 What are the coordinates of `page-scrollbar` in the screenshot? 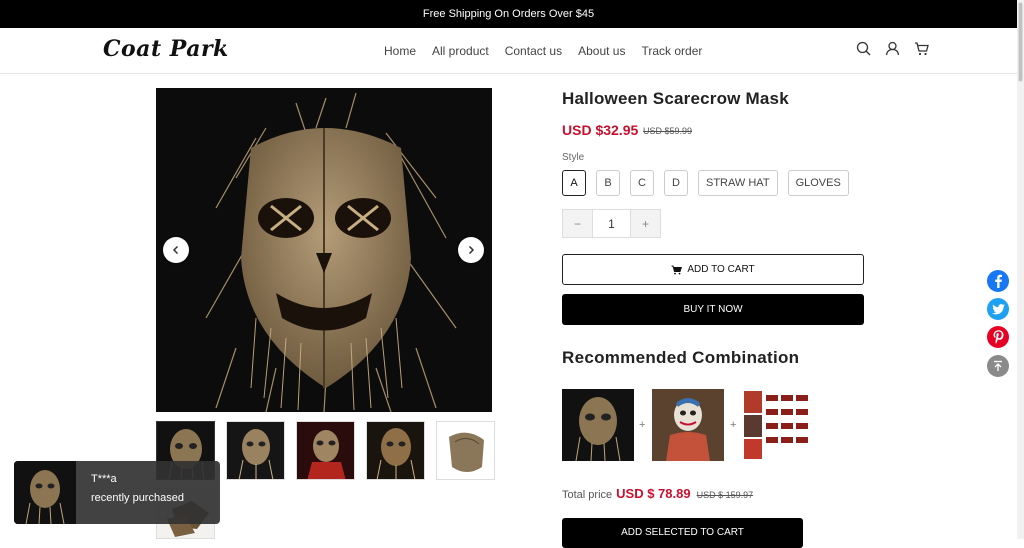 It's located at (1020, 269).